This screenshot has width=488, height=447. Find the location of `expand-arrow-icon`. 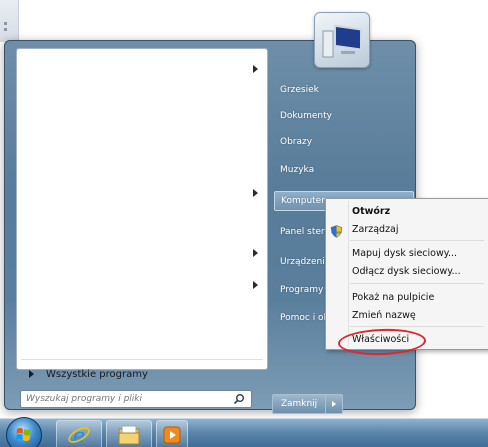

expand-arrow-icon is located at coordinates (31, 374).